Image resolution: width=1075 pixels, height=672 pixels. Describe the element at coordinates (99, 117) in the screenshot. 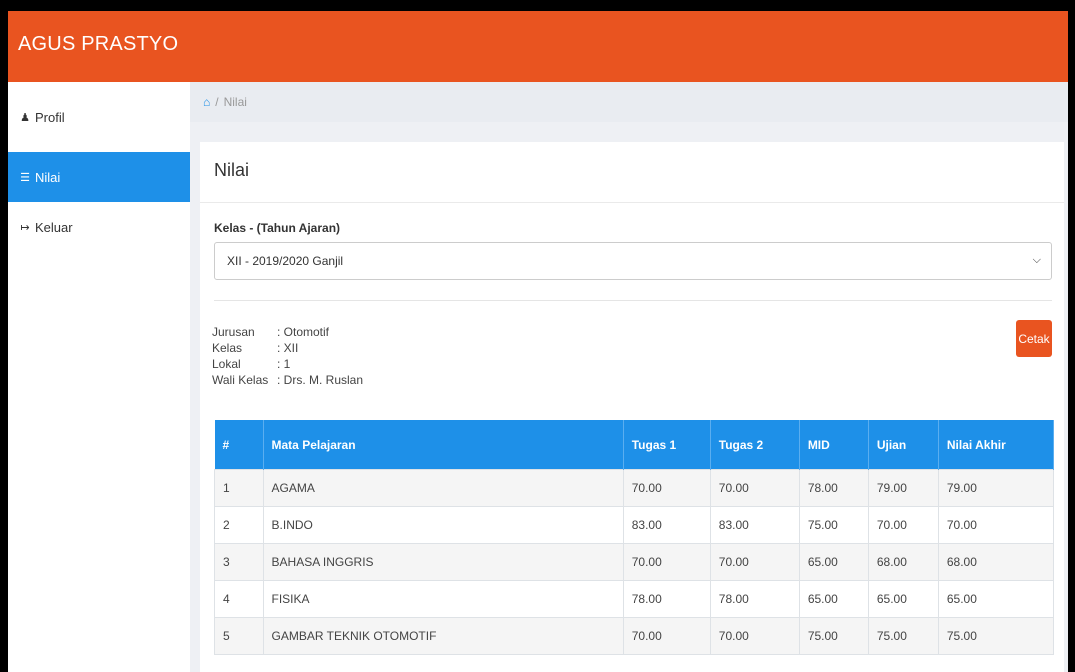

I see `sidebar-item-profil: ♟ Profil` at that location.